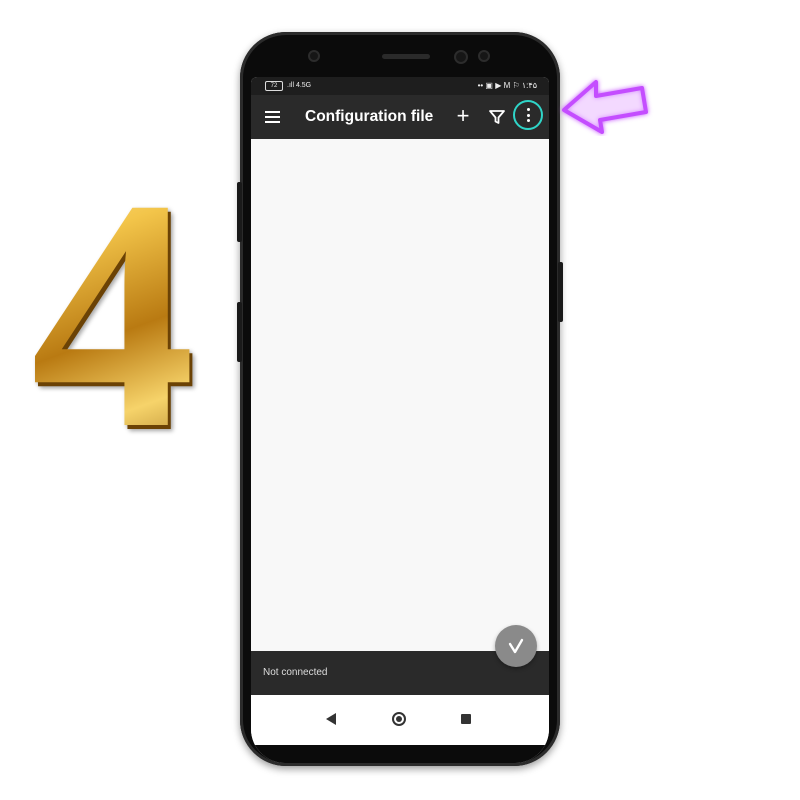 This screenshot has width=800, height=800. Describe the element at coordinates (273, 117) in the screenshot. I see `hamburger-menu-icon` at that location.